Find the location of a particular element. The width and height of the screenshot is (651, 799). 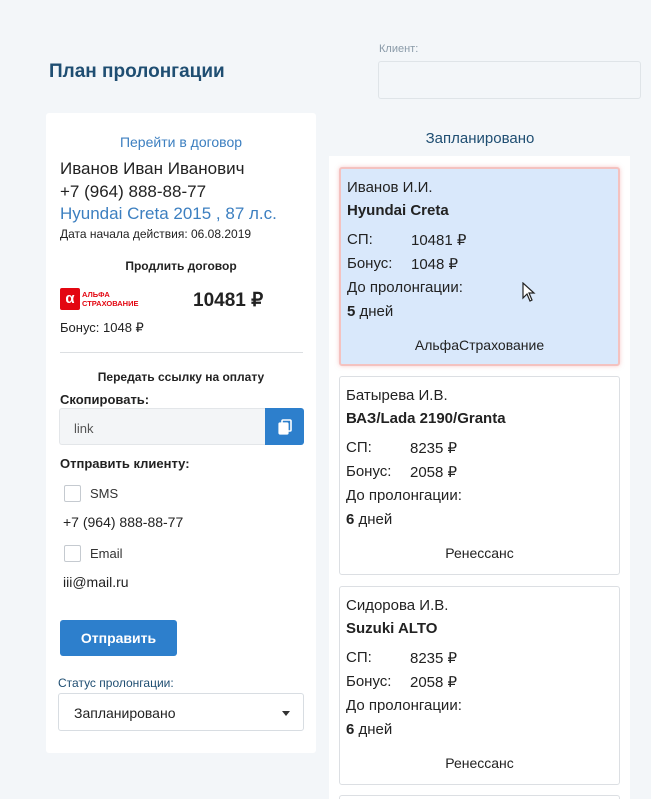

card-client-name: Батырева И.В. is located at coordinates (397, 395).